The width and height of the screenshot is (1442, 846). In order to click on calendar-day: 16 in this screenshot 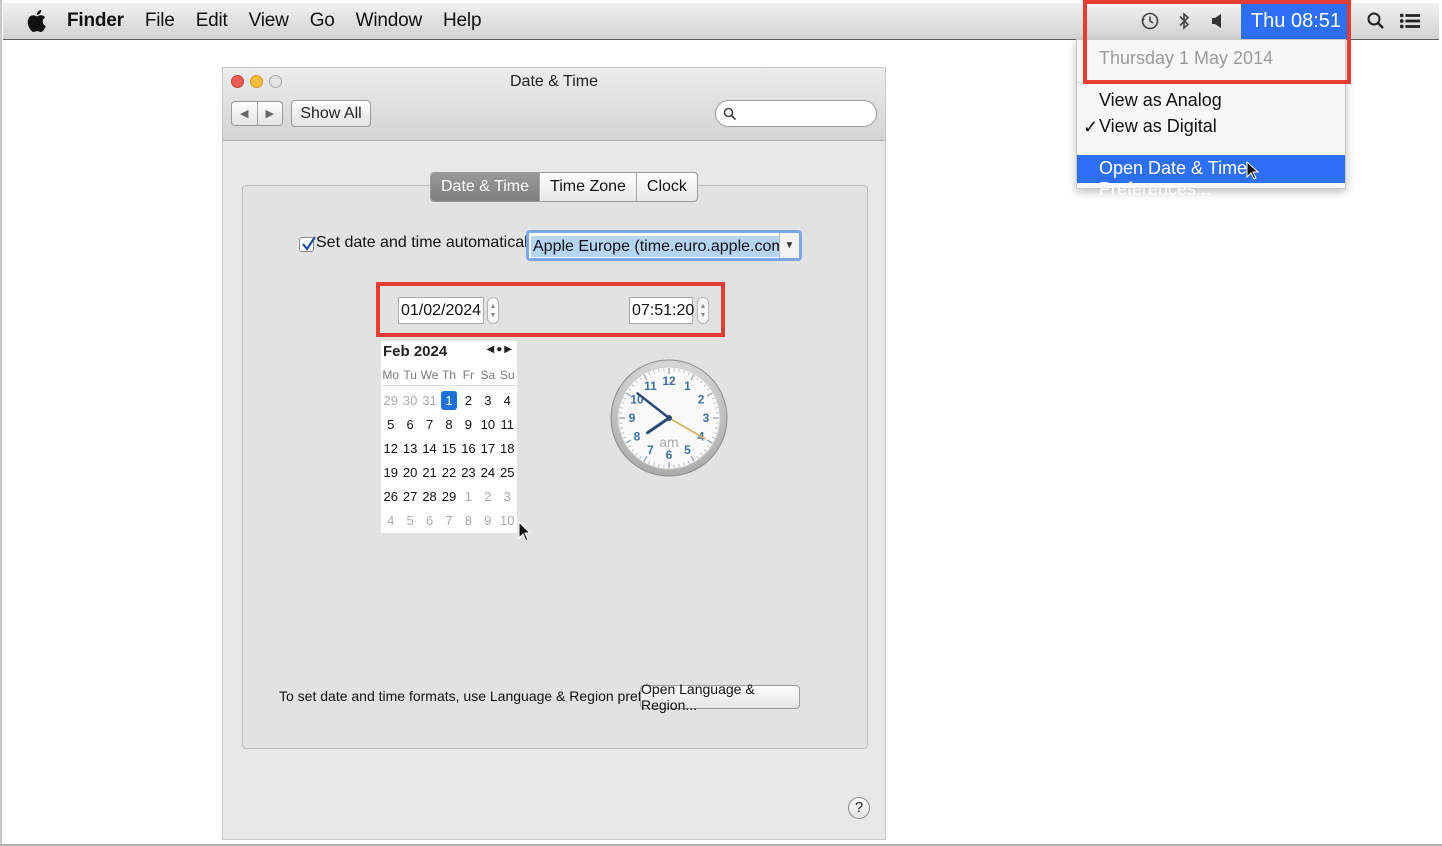, I will do `click(468, 449)`.